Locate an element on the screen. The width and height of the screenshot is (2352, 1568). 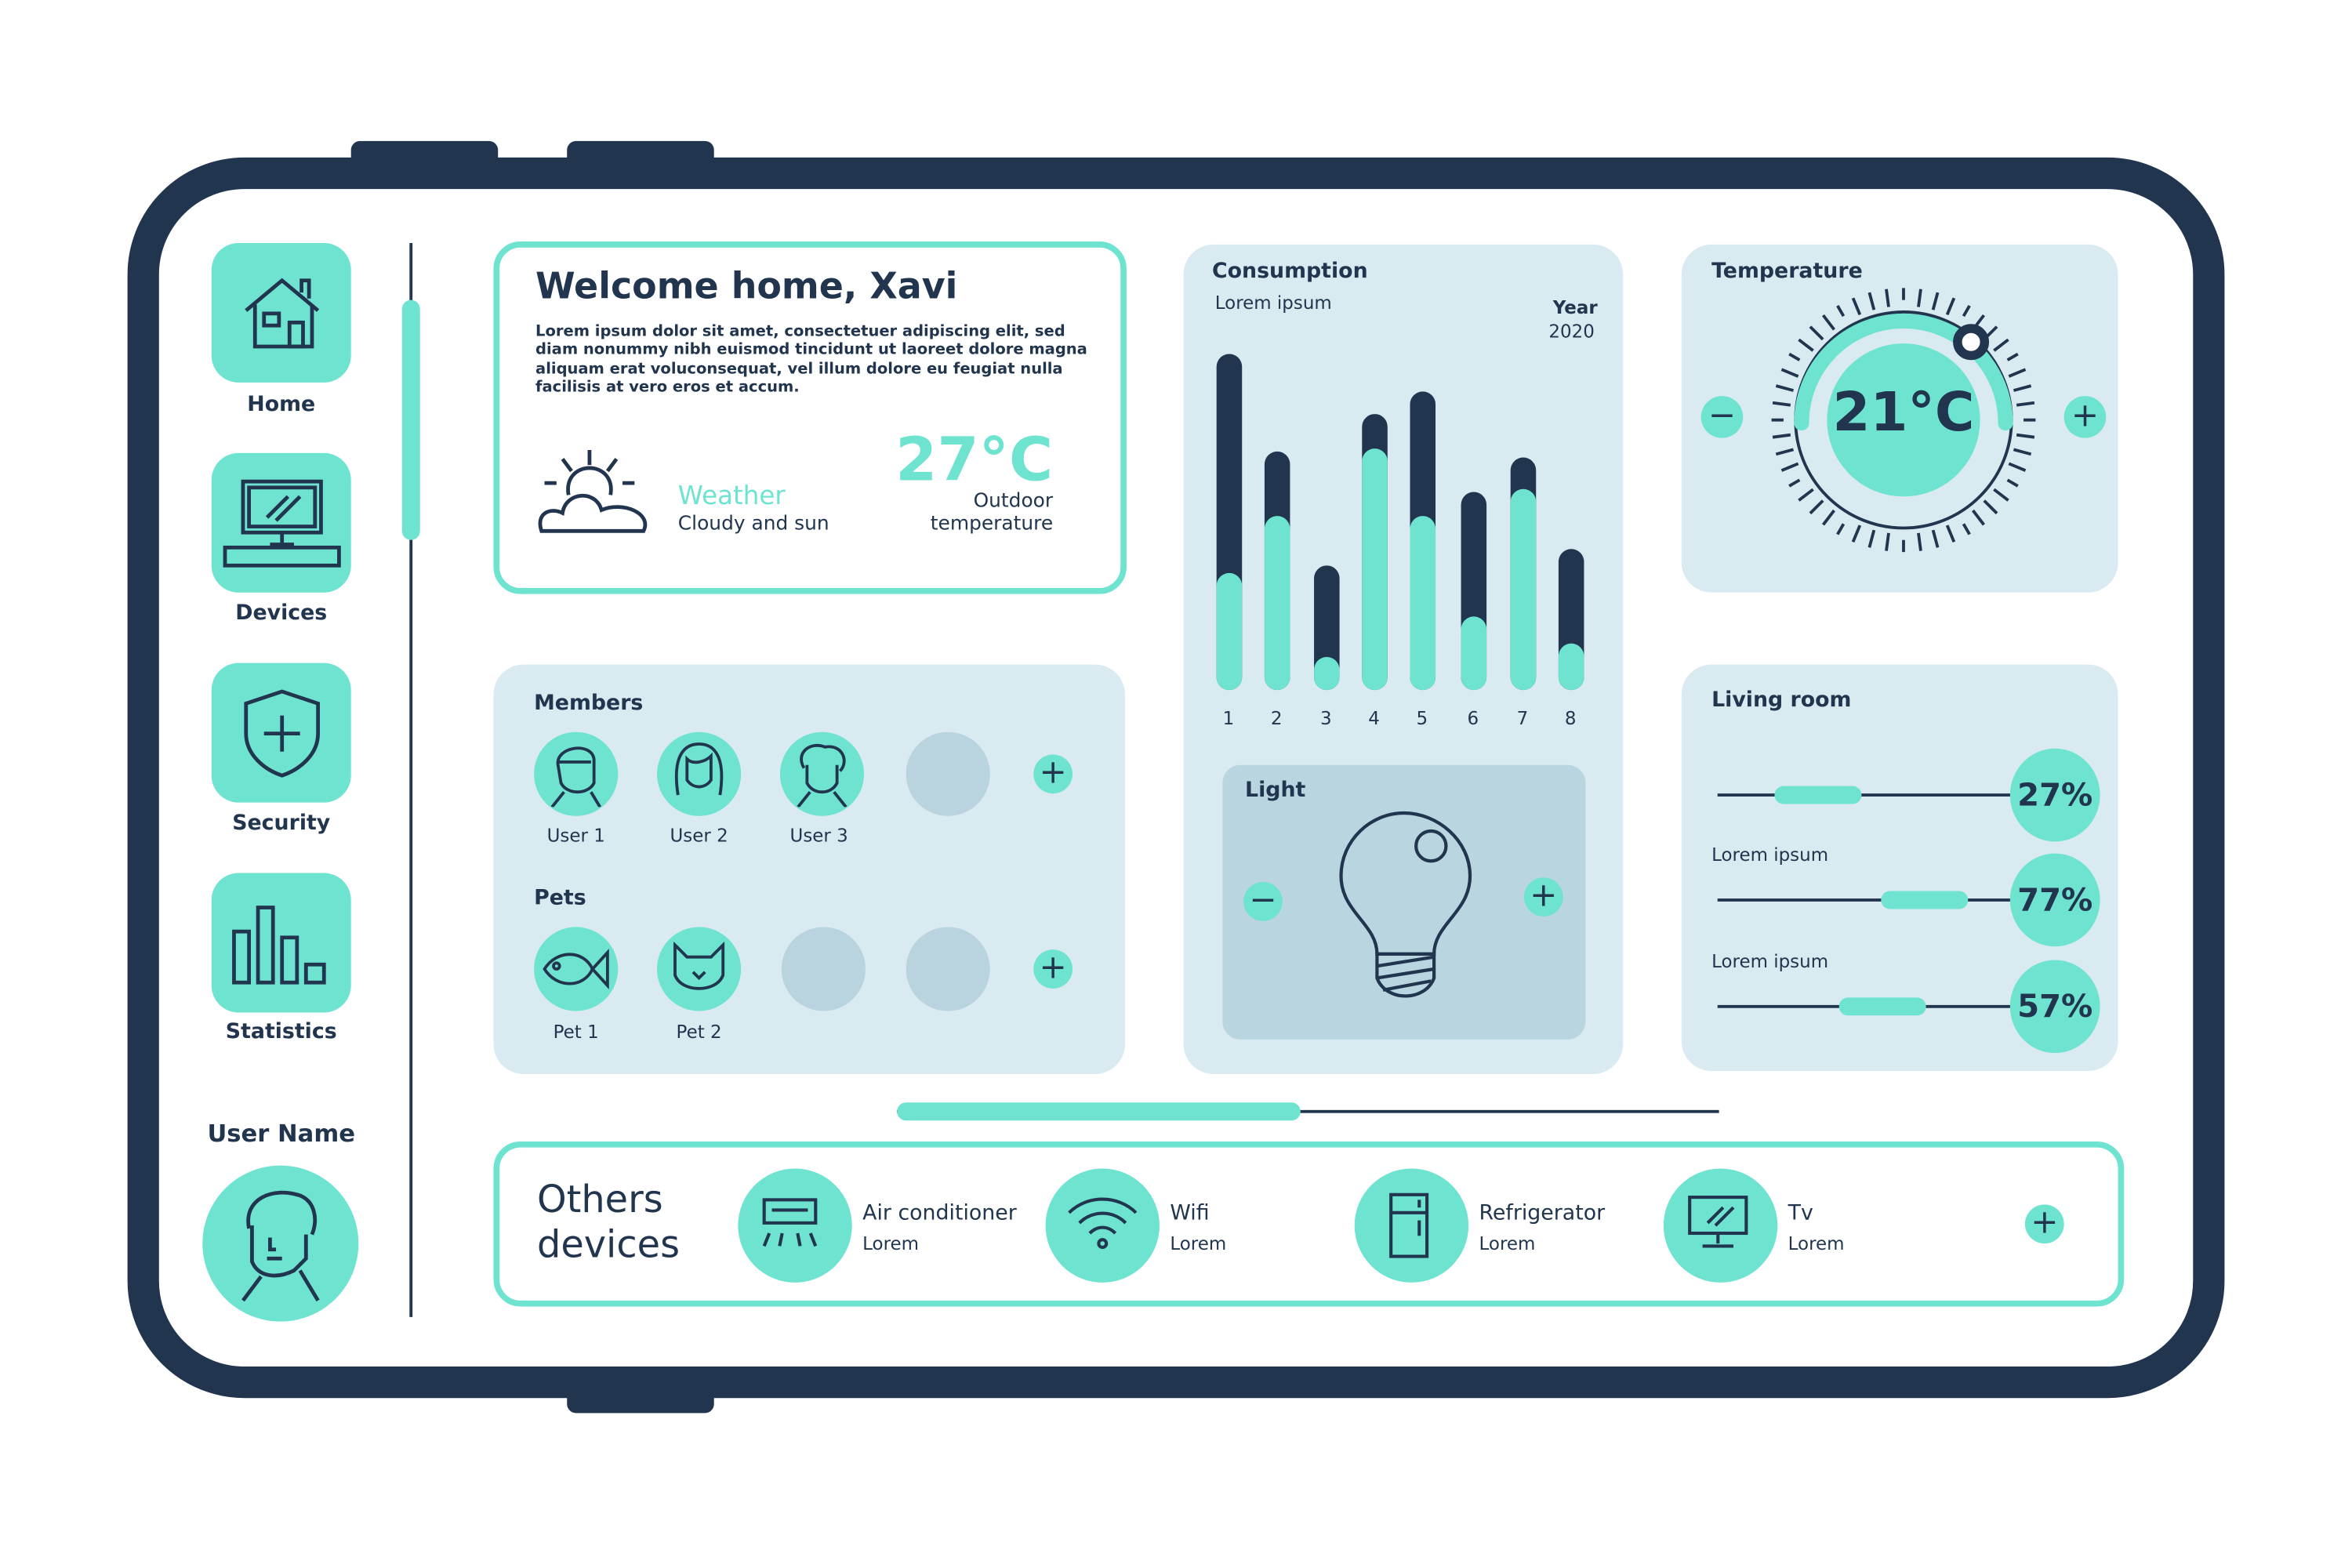
outdoor-label: temperature is located at coordinates (992, 524).